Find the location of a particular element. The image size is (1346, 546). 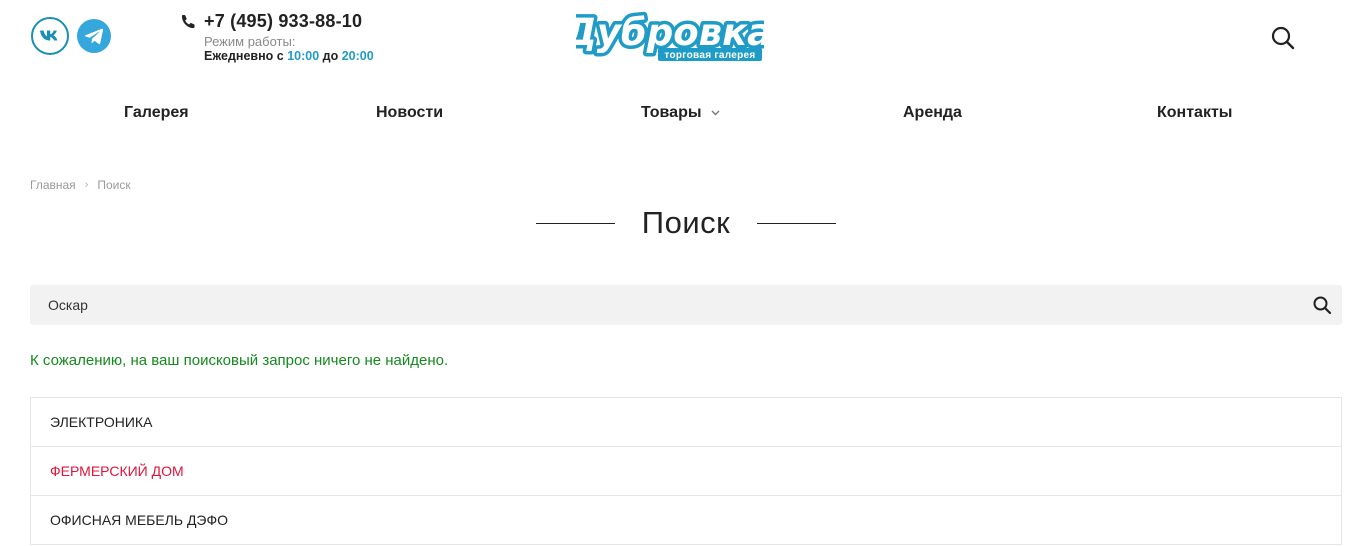

nav-item-label: Новости is located at coordinates (410, 112).